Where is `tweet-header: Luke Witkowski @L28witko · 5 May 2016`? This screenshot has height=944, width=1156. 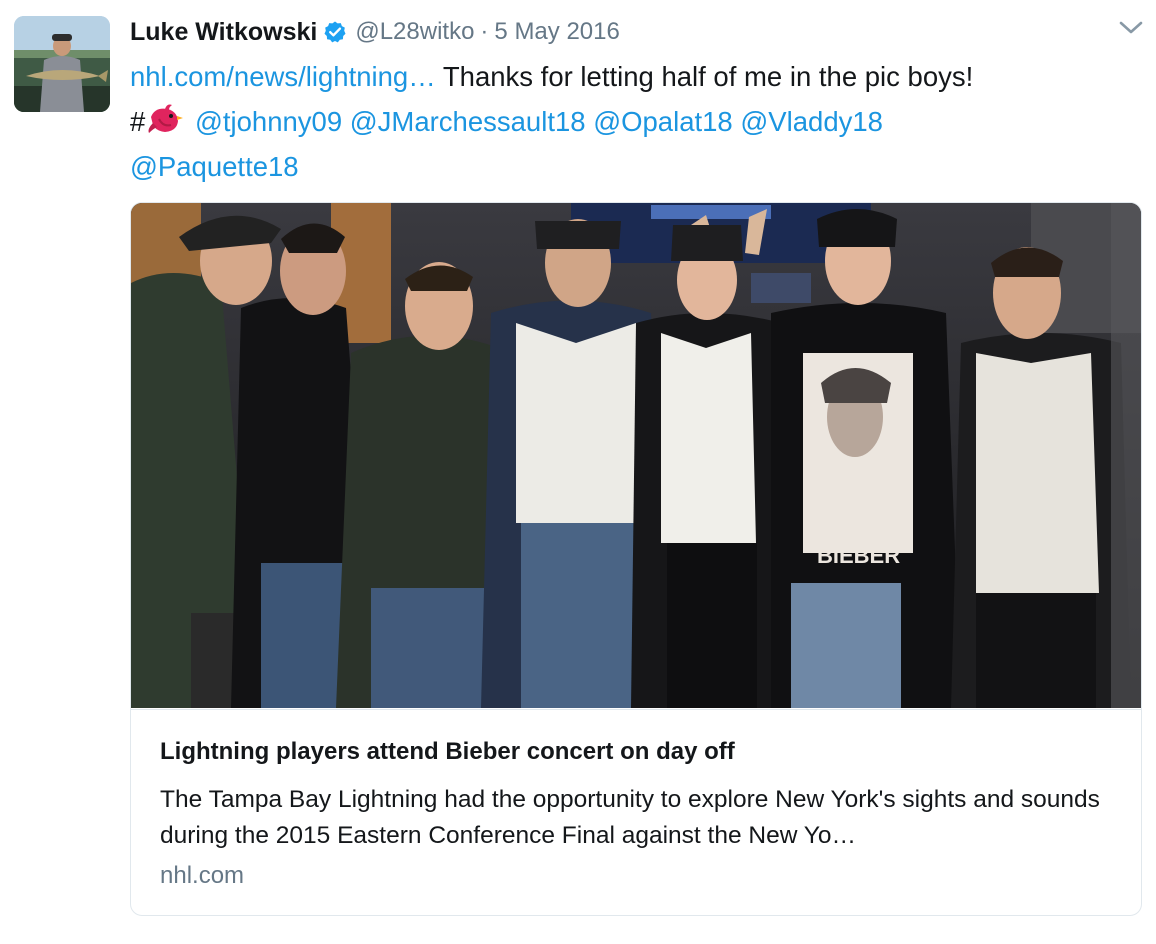
tweet-header: Luke Witkowski @L28witko · 5 May 2016 is located at coordinates (375, 32).